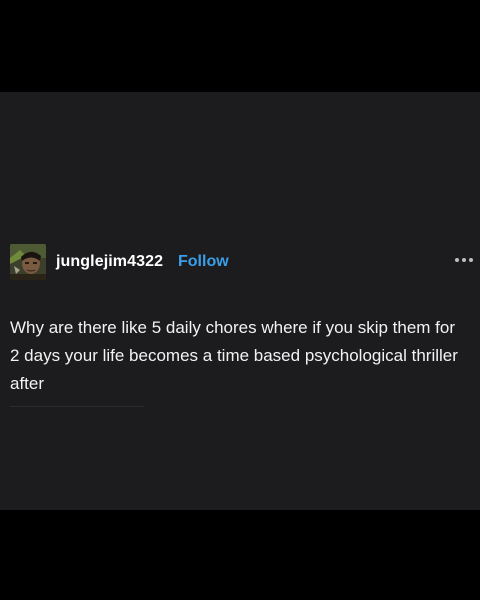 This screenshot has height=600, width=480. I want to click on follow-button: Follow, so click(203, 262).